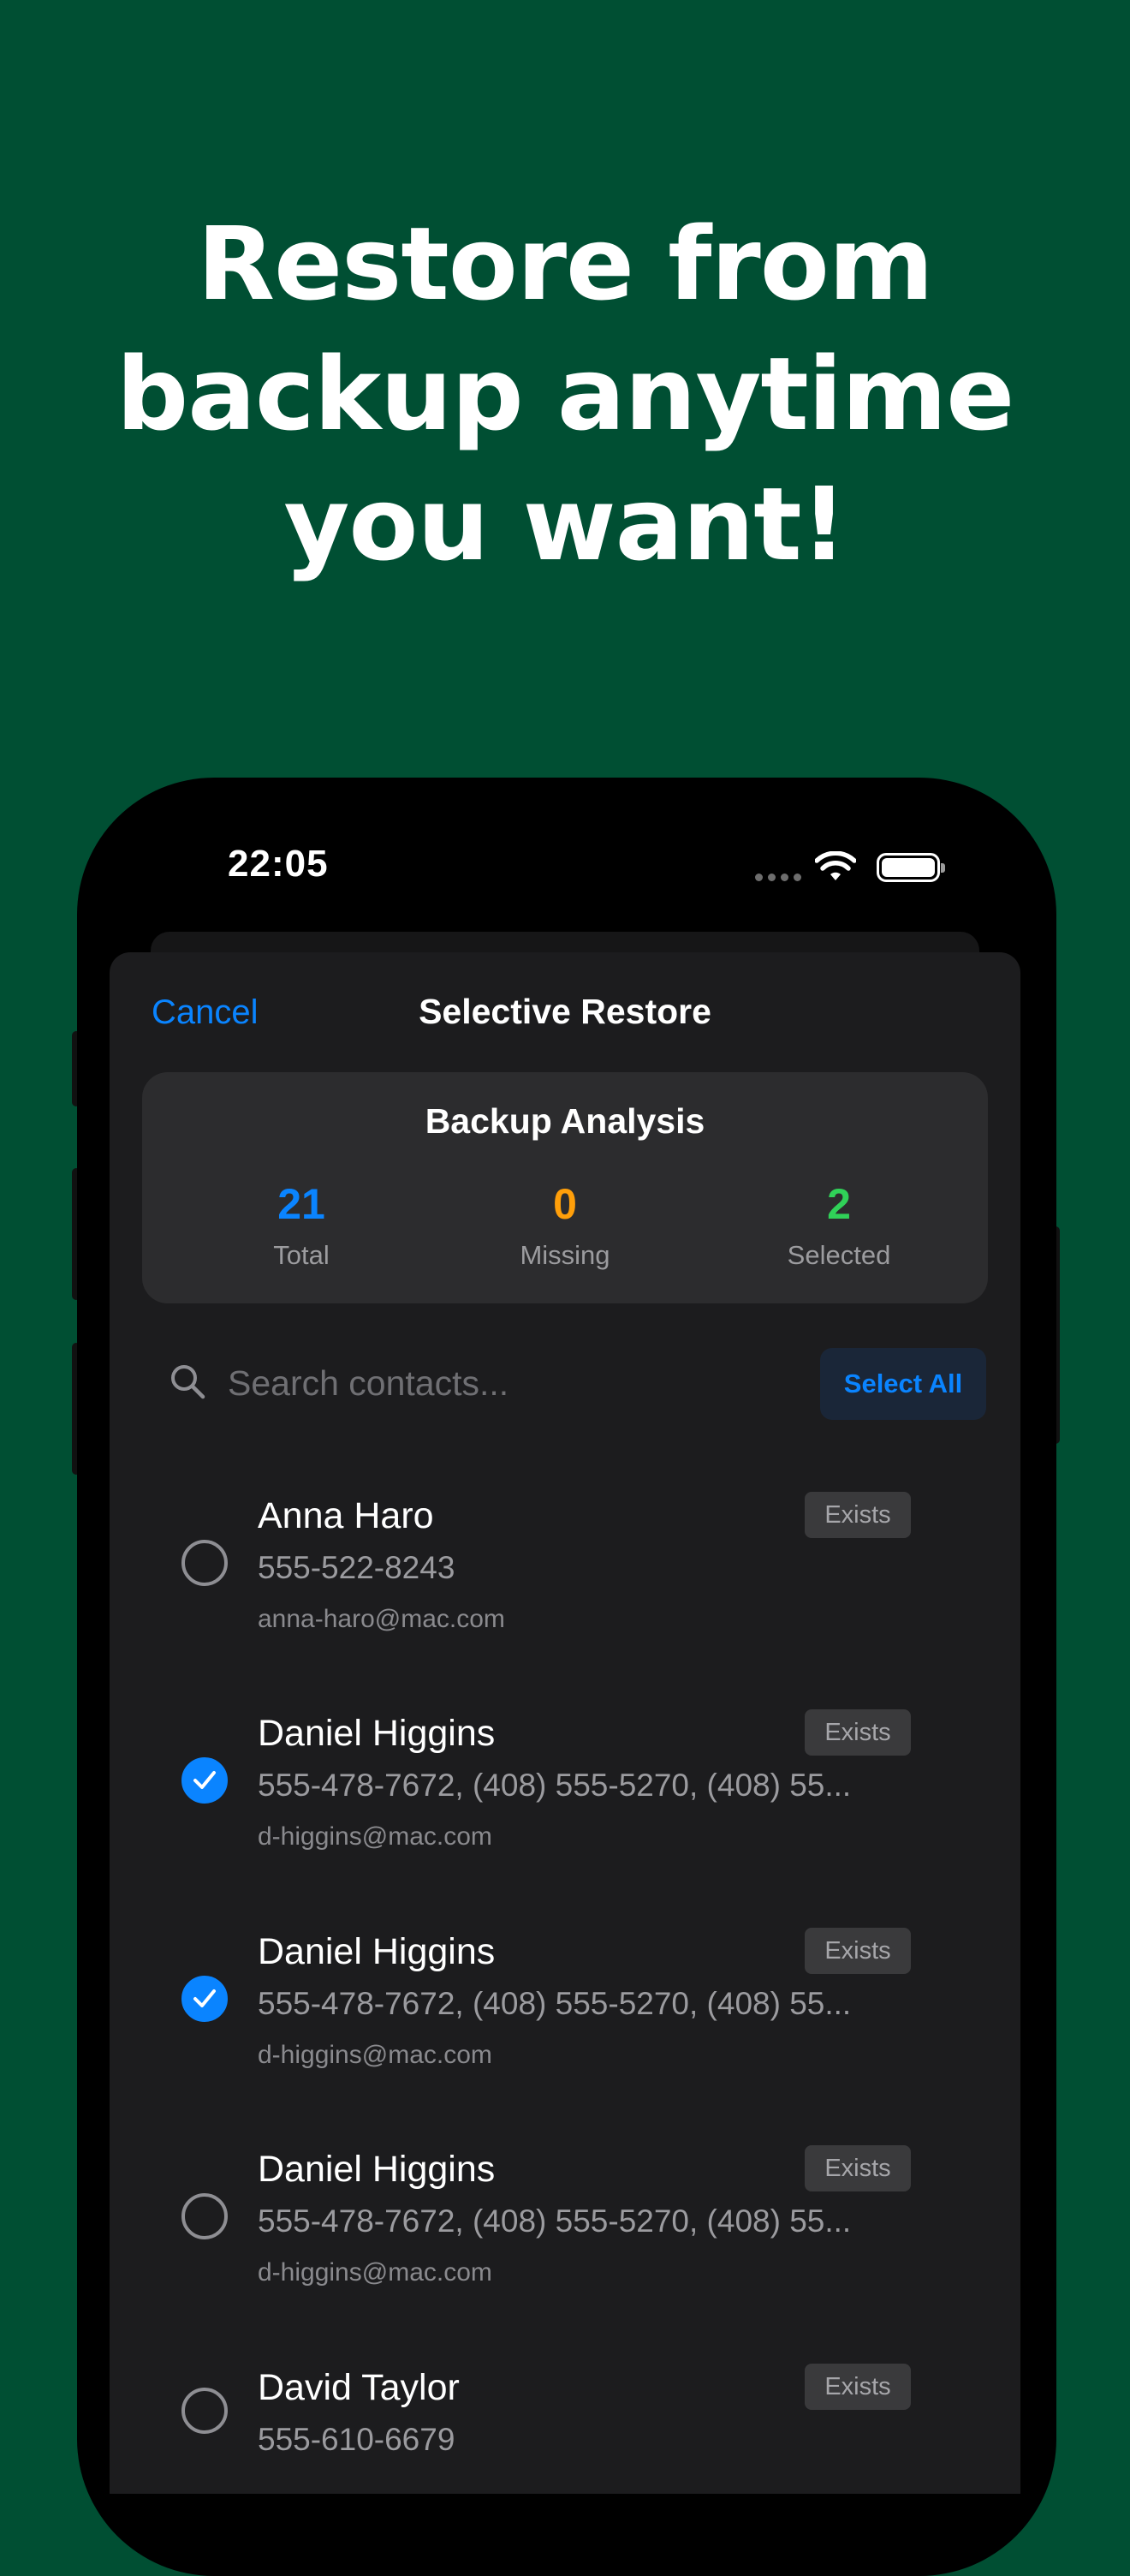 The height and width of the screenshot is (2576, 1130). Describe the element at coordinates (839, 1204) in the screenshot. I see `stat-value: 2` at that location.